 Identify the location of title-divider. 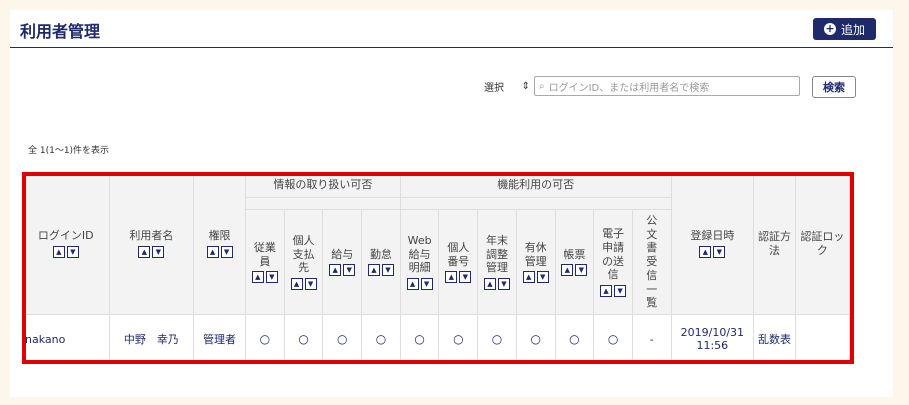
(451, 47).